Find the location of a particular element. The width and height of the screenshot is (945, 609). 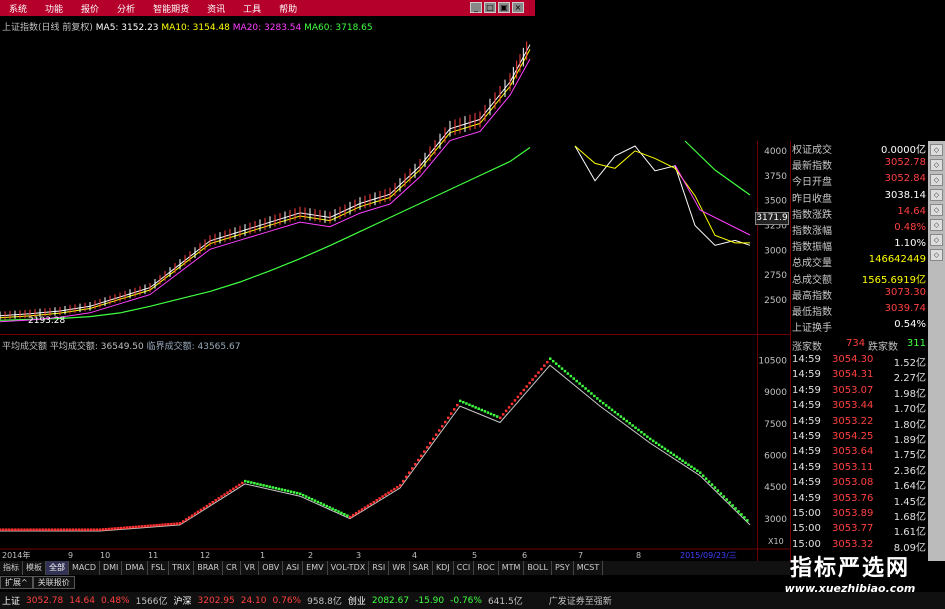

indicator-tab: BRAR is located at coordinates (209, 568).